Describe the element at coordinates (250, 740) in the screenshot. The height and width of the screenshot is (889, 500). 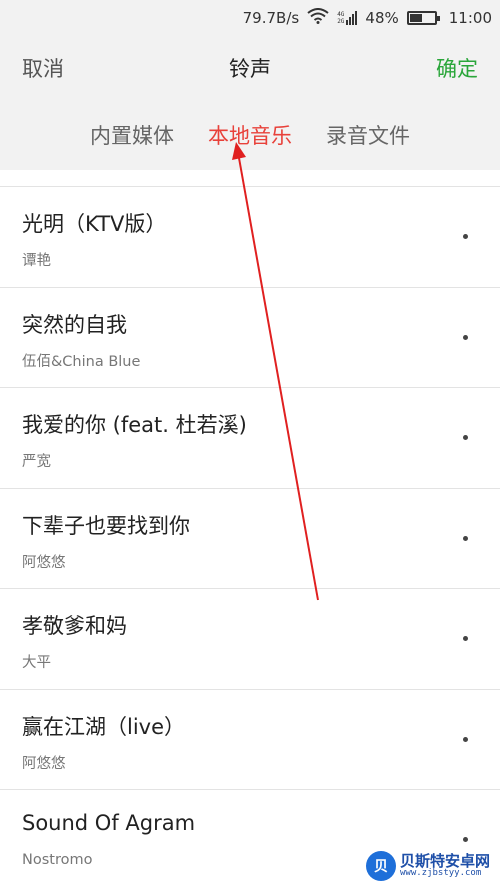
I see `list-item: 赢在江湖（live） 阿悠悠` at that location.